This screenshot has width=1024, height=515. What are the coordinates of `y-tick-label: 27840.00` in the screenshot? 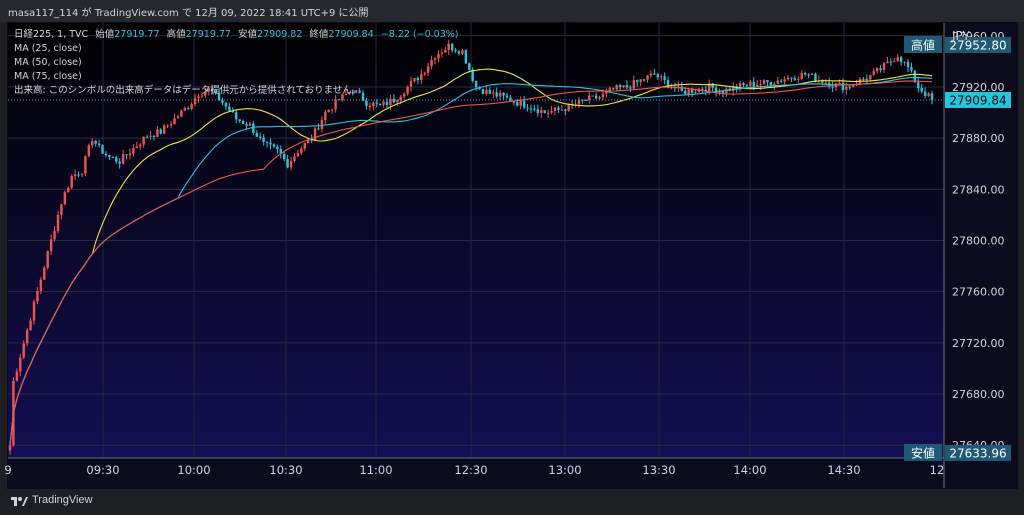 It's located at (978, 189).